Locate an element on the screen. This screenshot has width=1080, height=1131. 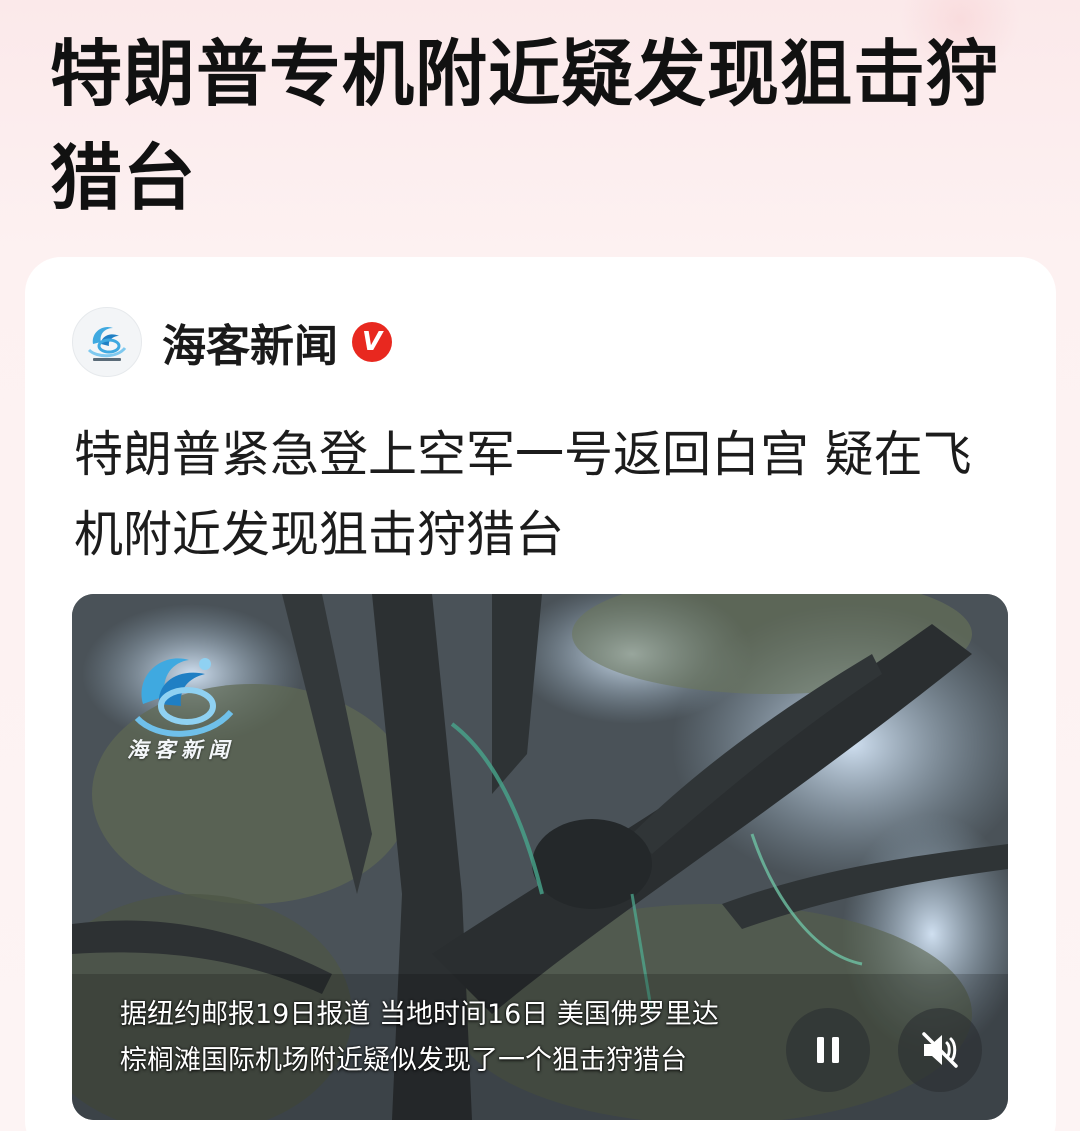
page-title: 特朗普专机附近疑发现狙击狩猎台 is located at coordinates (525, 126).